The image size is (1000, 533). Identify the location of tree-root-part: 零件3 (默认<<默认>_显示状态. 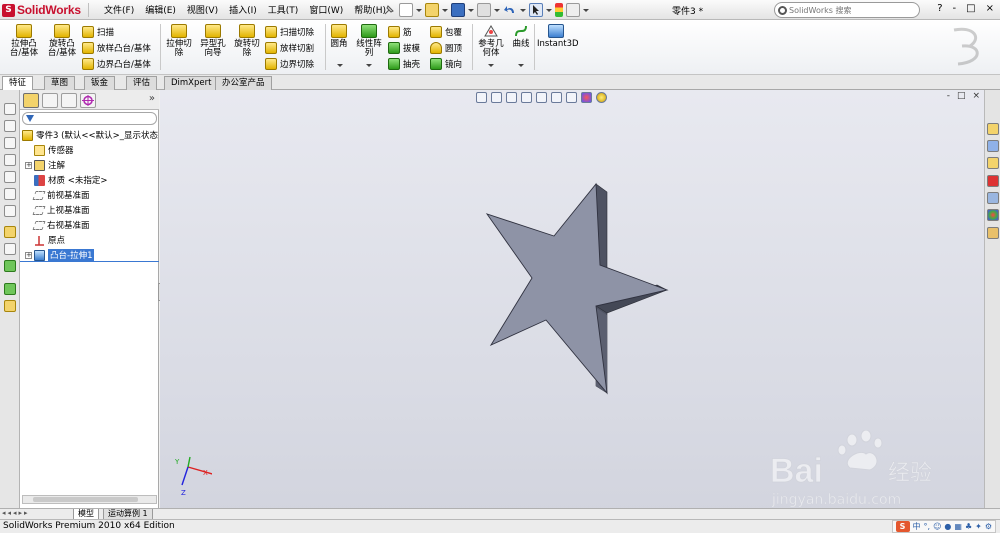
(90, 135).